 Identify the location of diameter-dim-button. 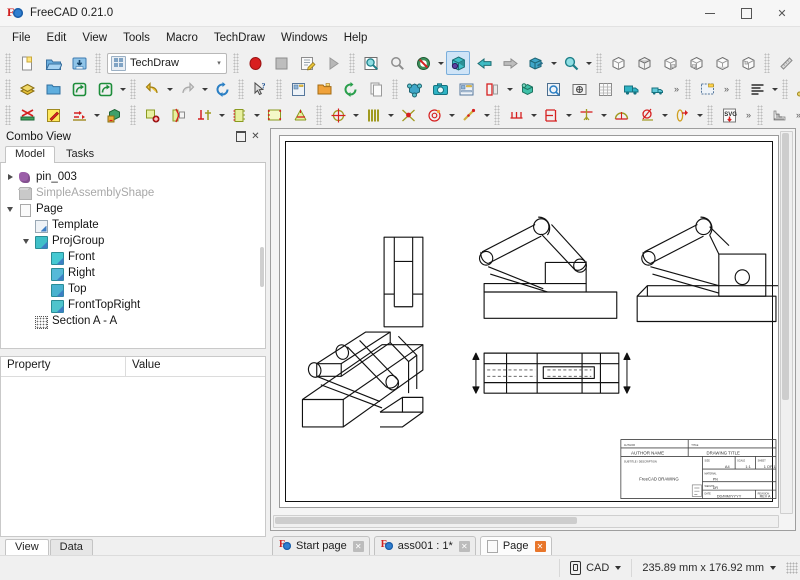
(647, 115).